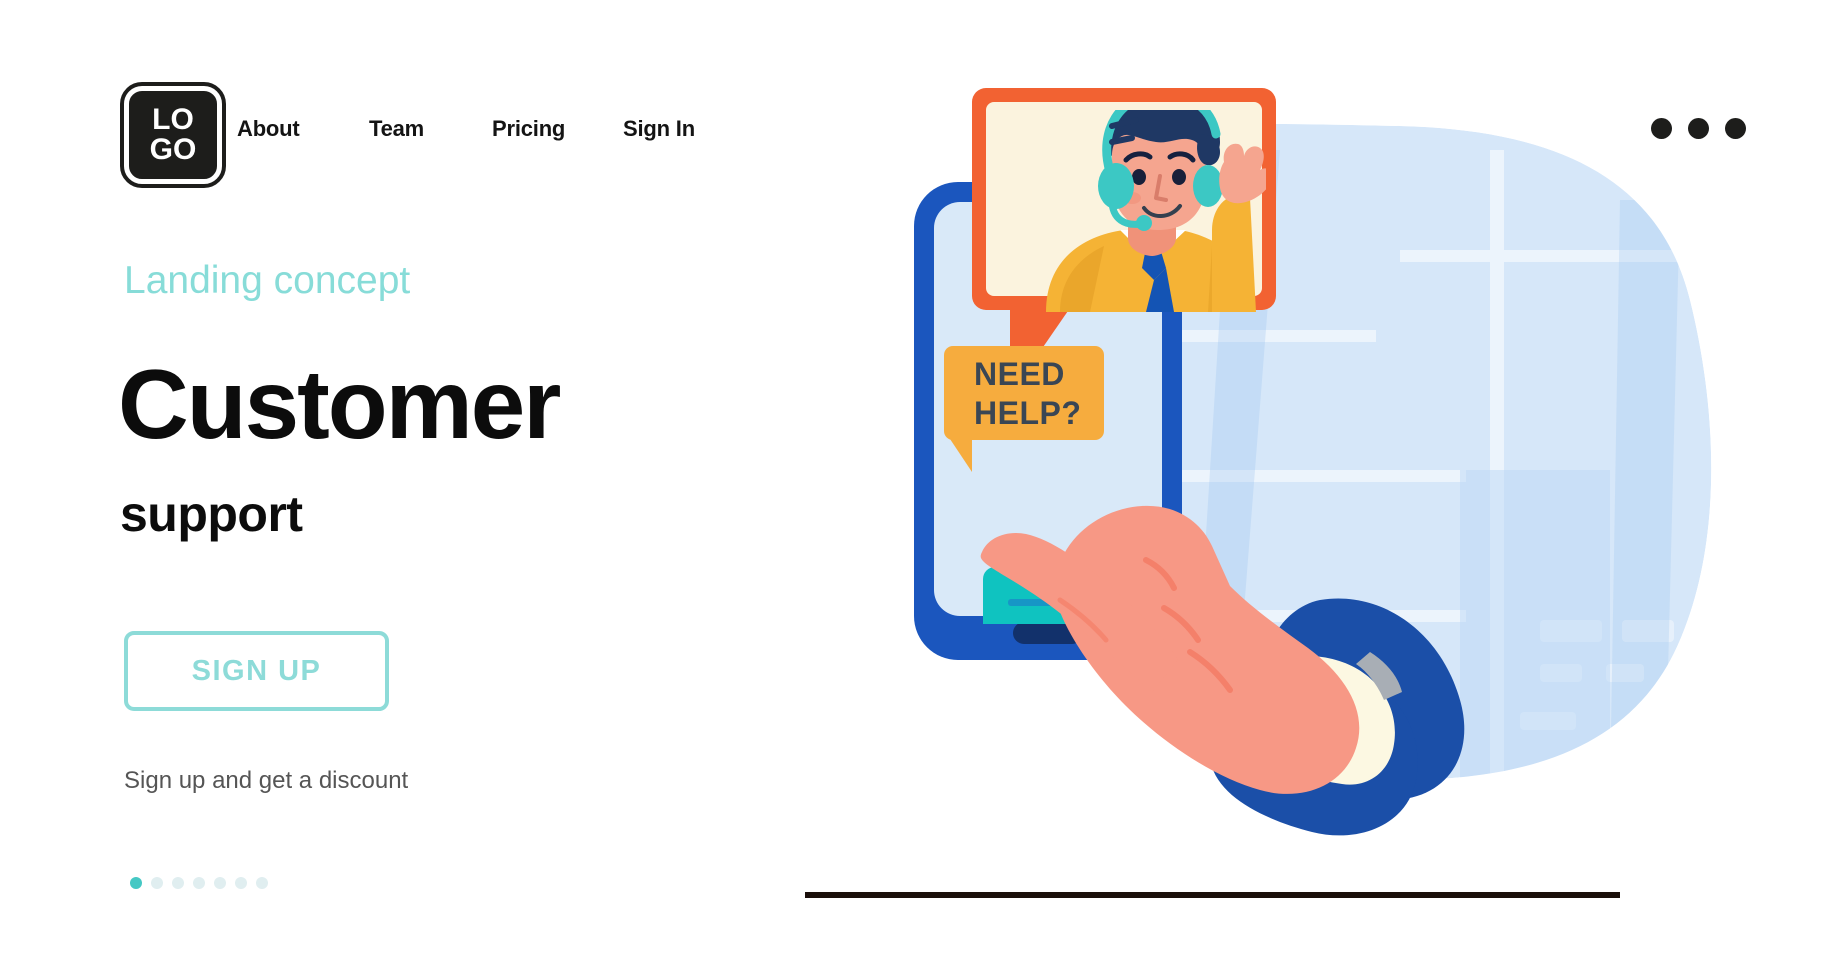  Describe the element at coordinates (396, 129) in the screenshot. I see `nav-item-team: Team` at that location.